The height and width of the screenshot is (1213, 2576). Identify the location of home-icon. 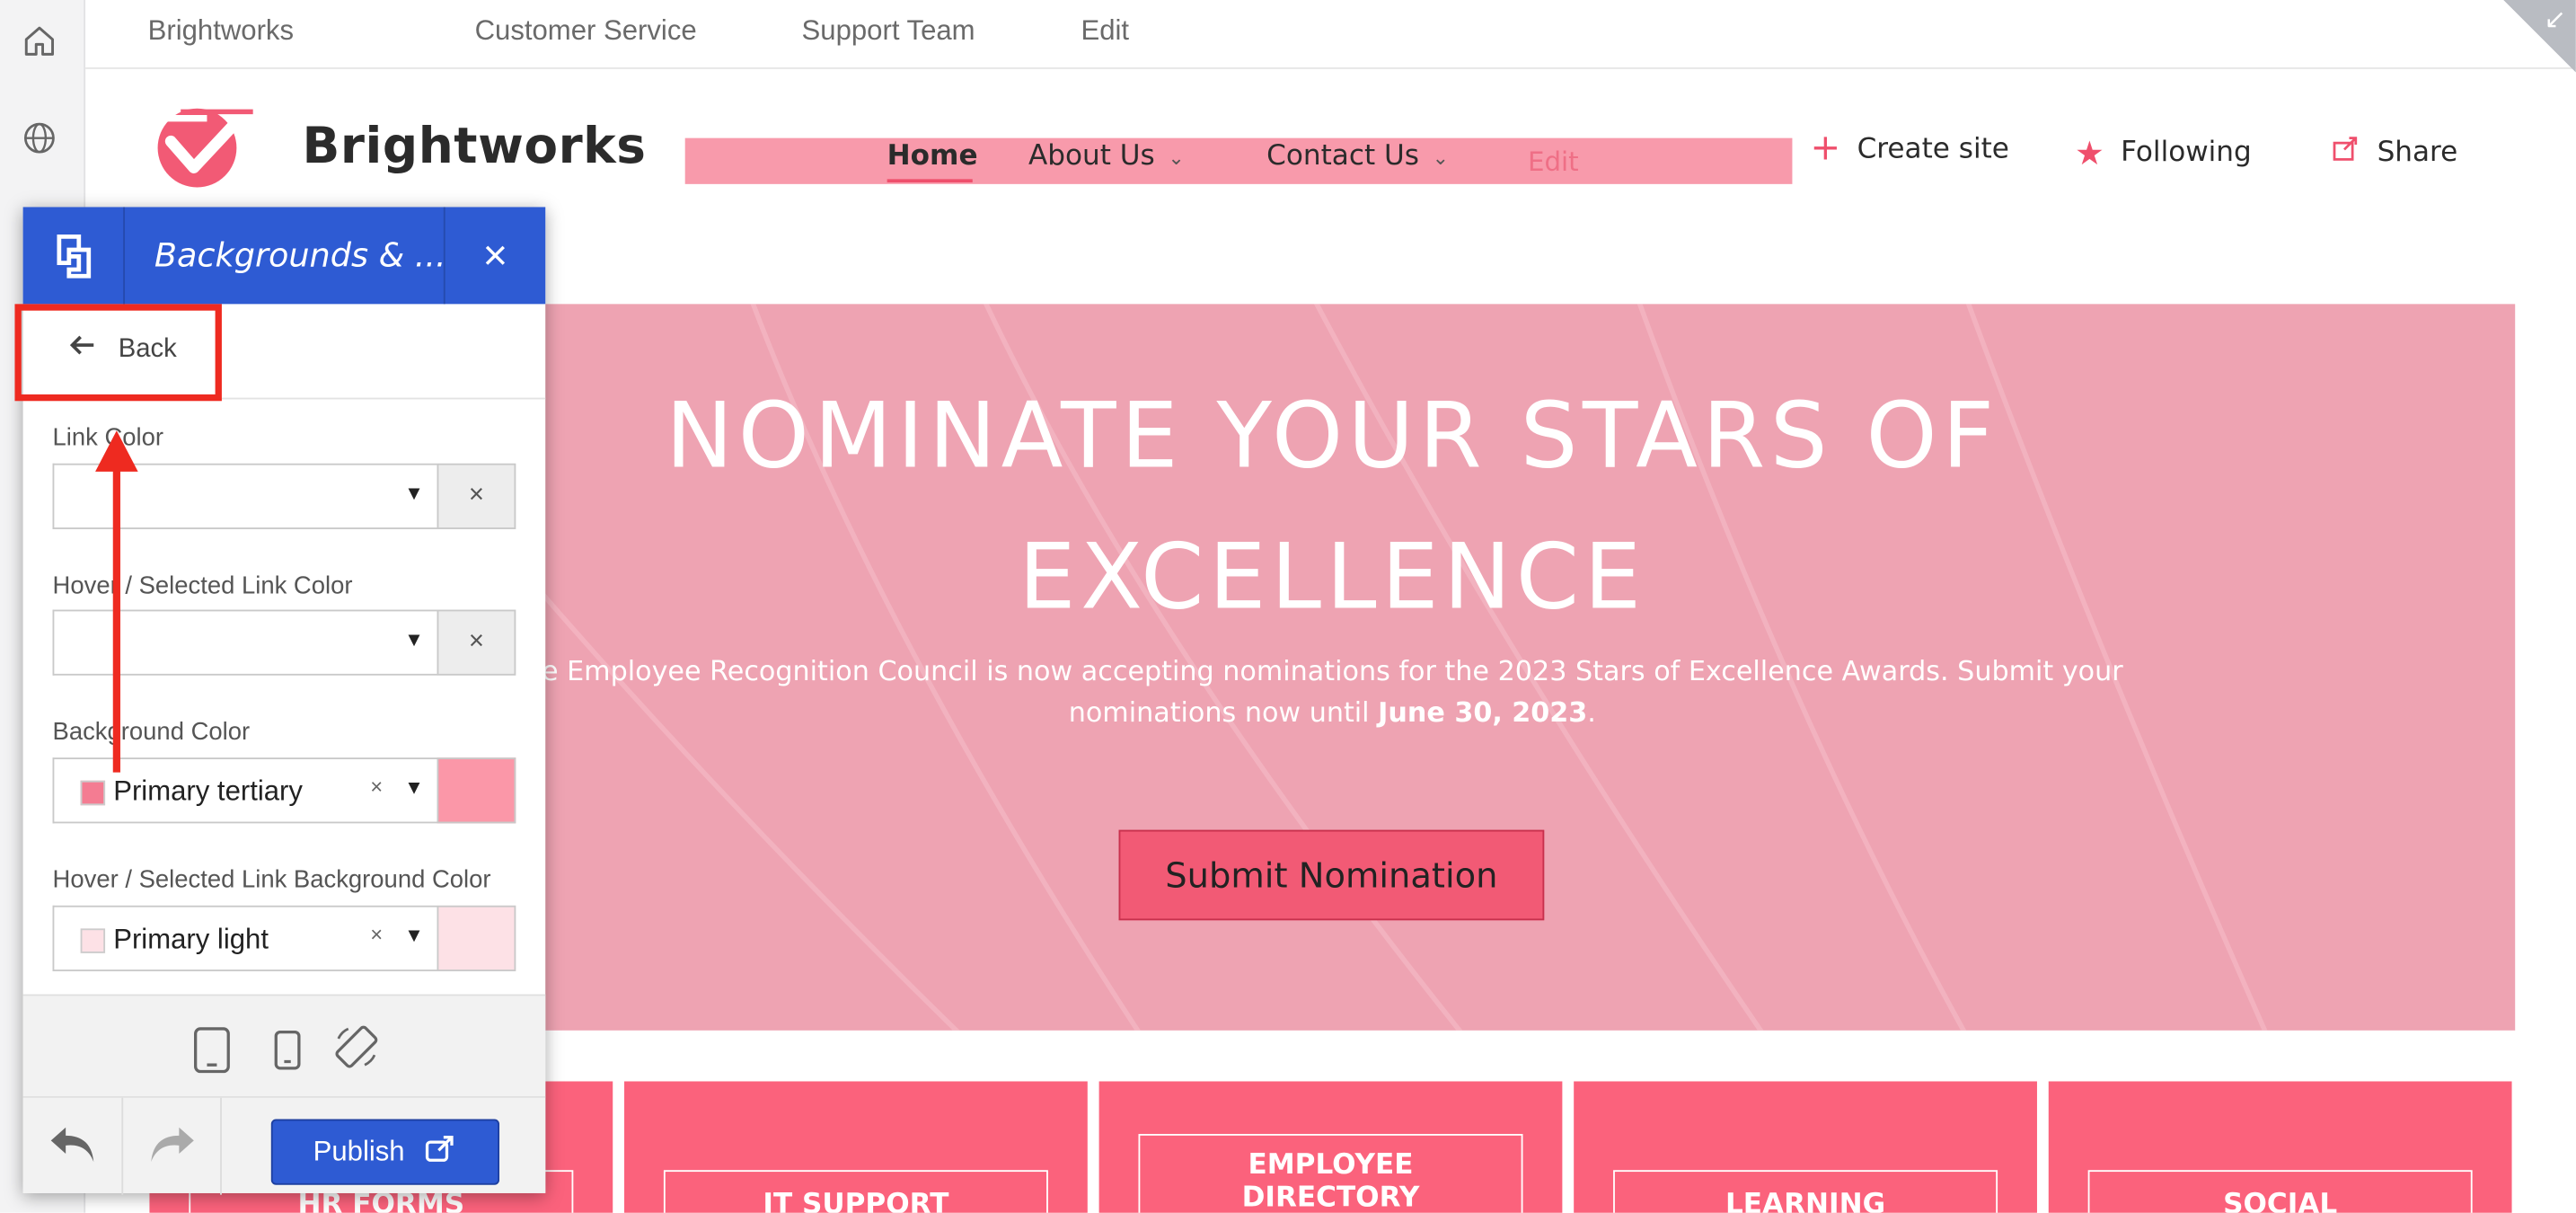
(39, 41).